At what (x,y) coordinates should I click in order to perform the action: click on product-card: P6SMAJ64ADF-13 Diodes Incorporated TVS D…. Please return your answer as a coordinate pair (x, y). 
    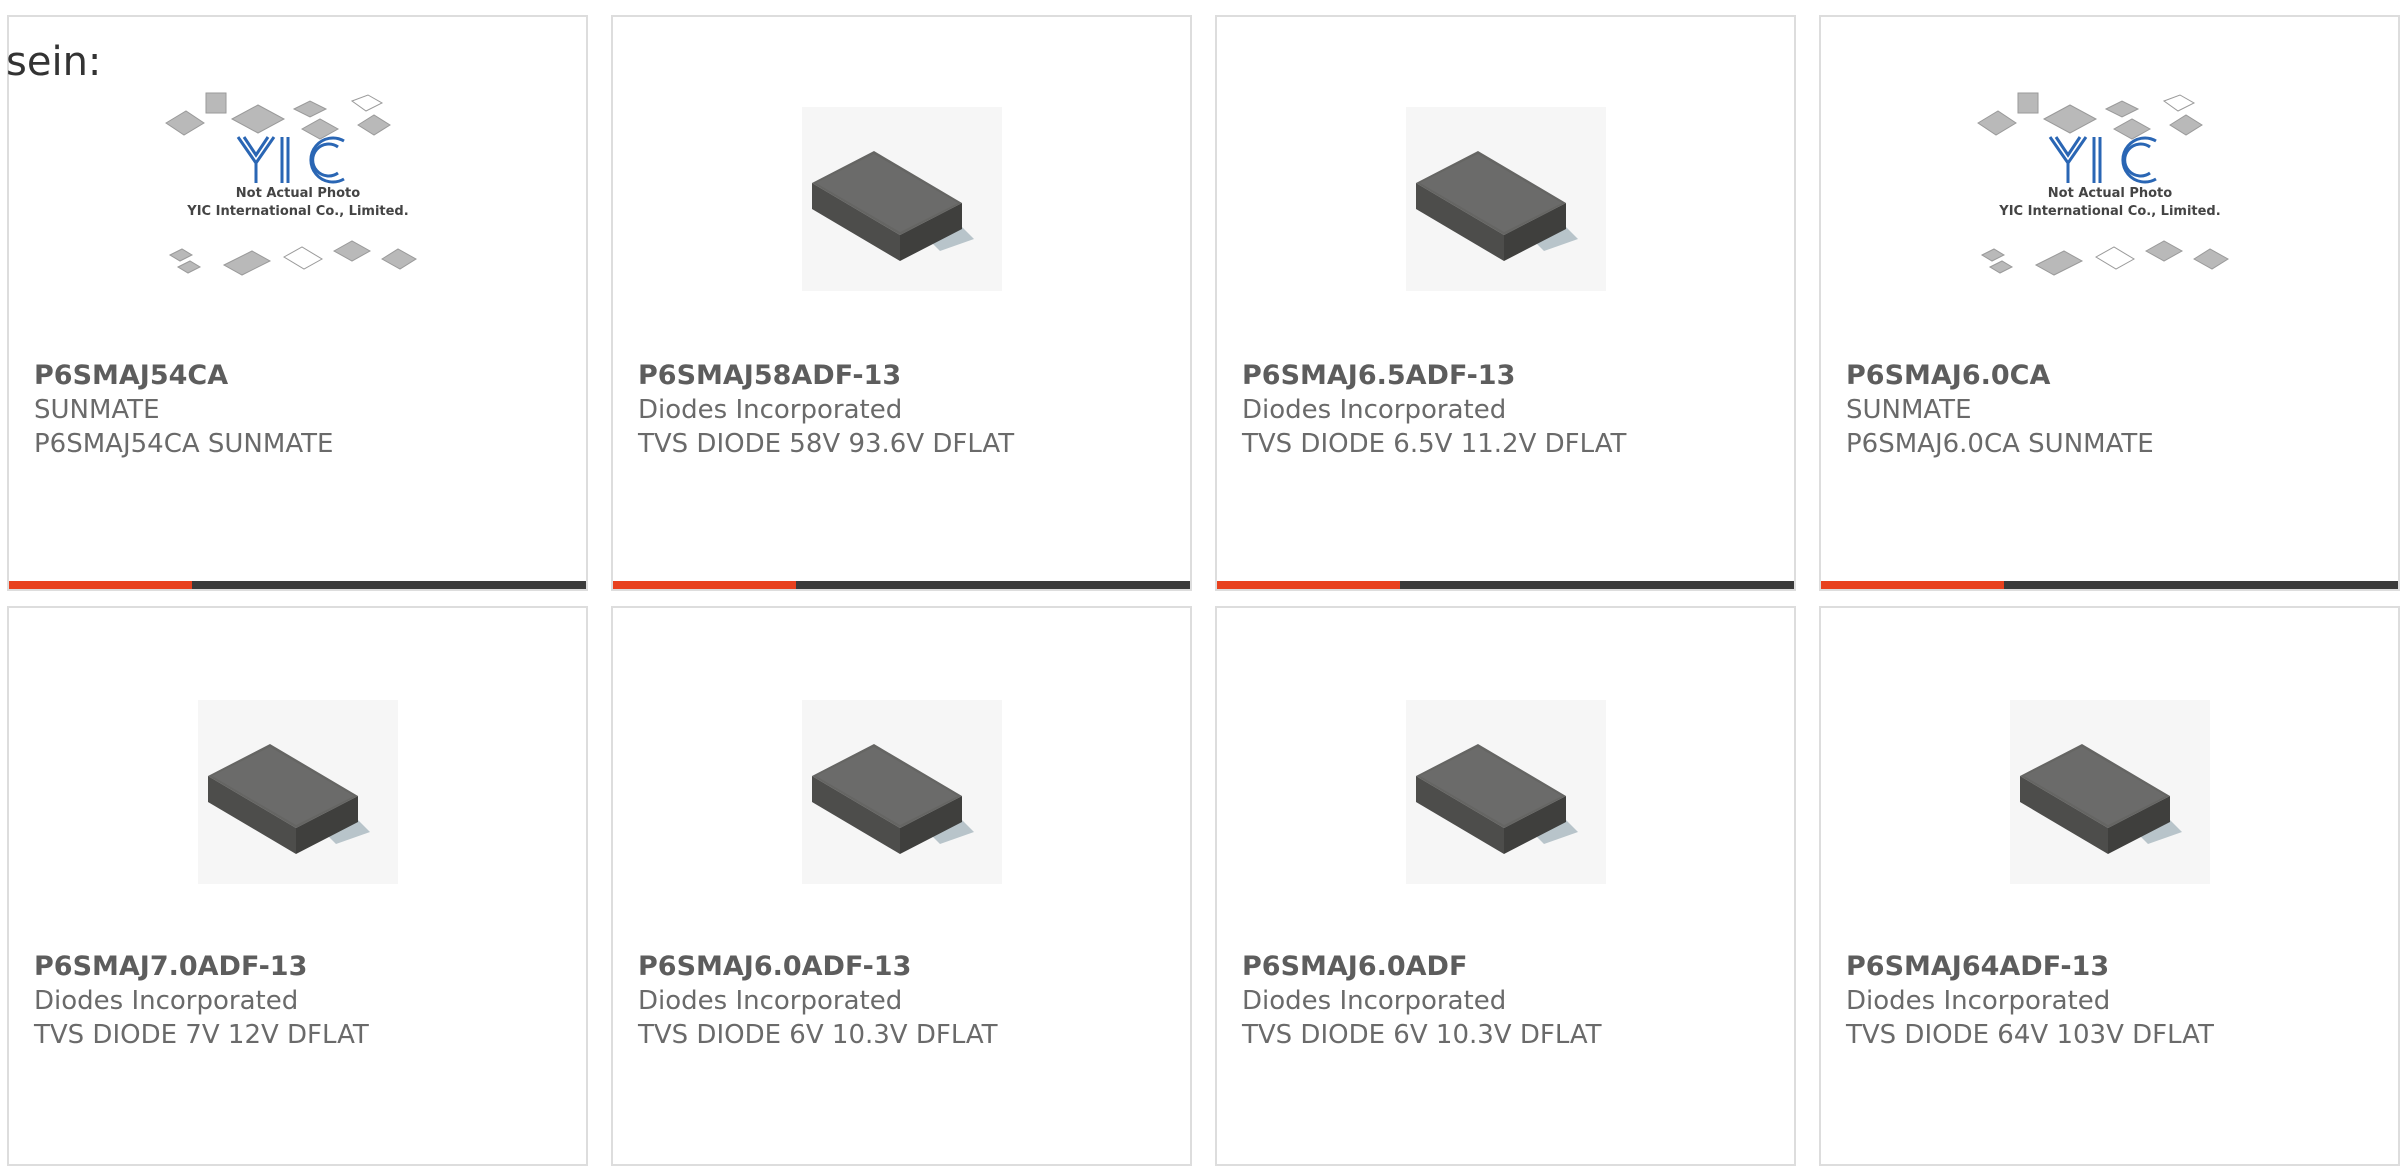
    Looking at the image, I should click on (2109, 886).